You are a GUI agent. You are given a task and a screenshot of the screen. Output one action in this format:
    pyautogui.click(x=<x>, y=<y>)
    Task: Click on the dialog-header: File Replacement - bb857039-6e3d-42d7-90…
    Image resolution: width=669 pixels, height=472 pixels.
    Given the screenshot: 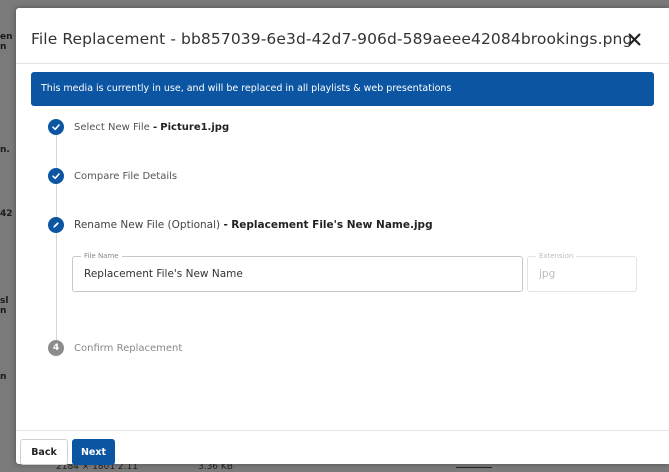 What is the action you would take?
    pyautogui.click(x=342, y=36)
    